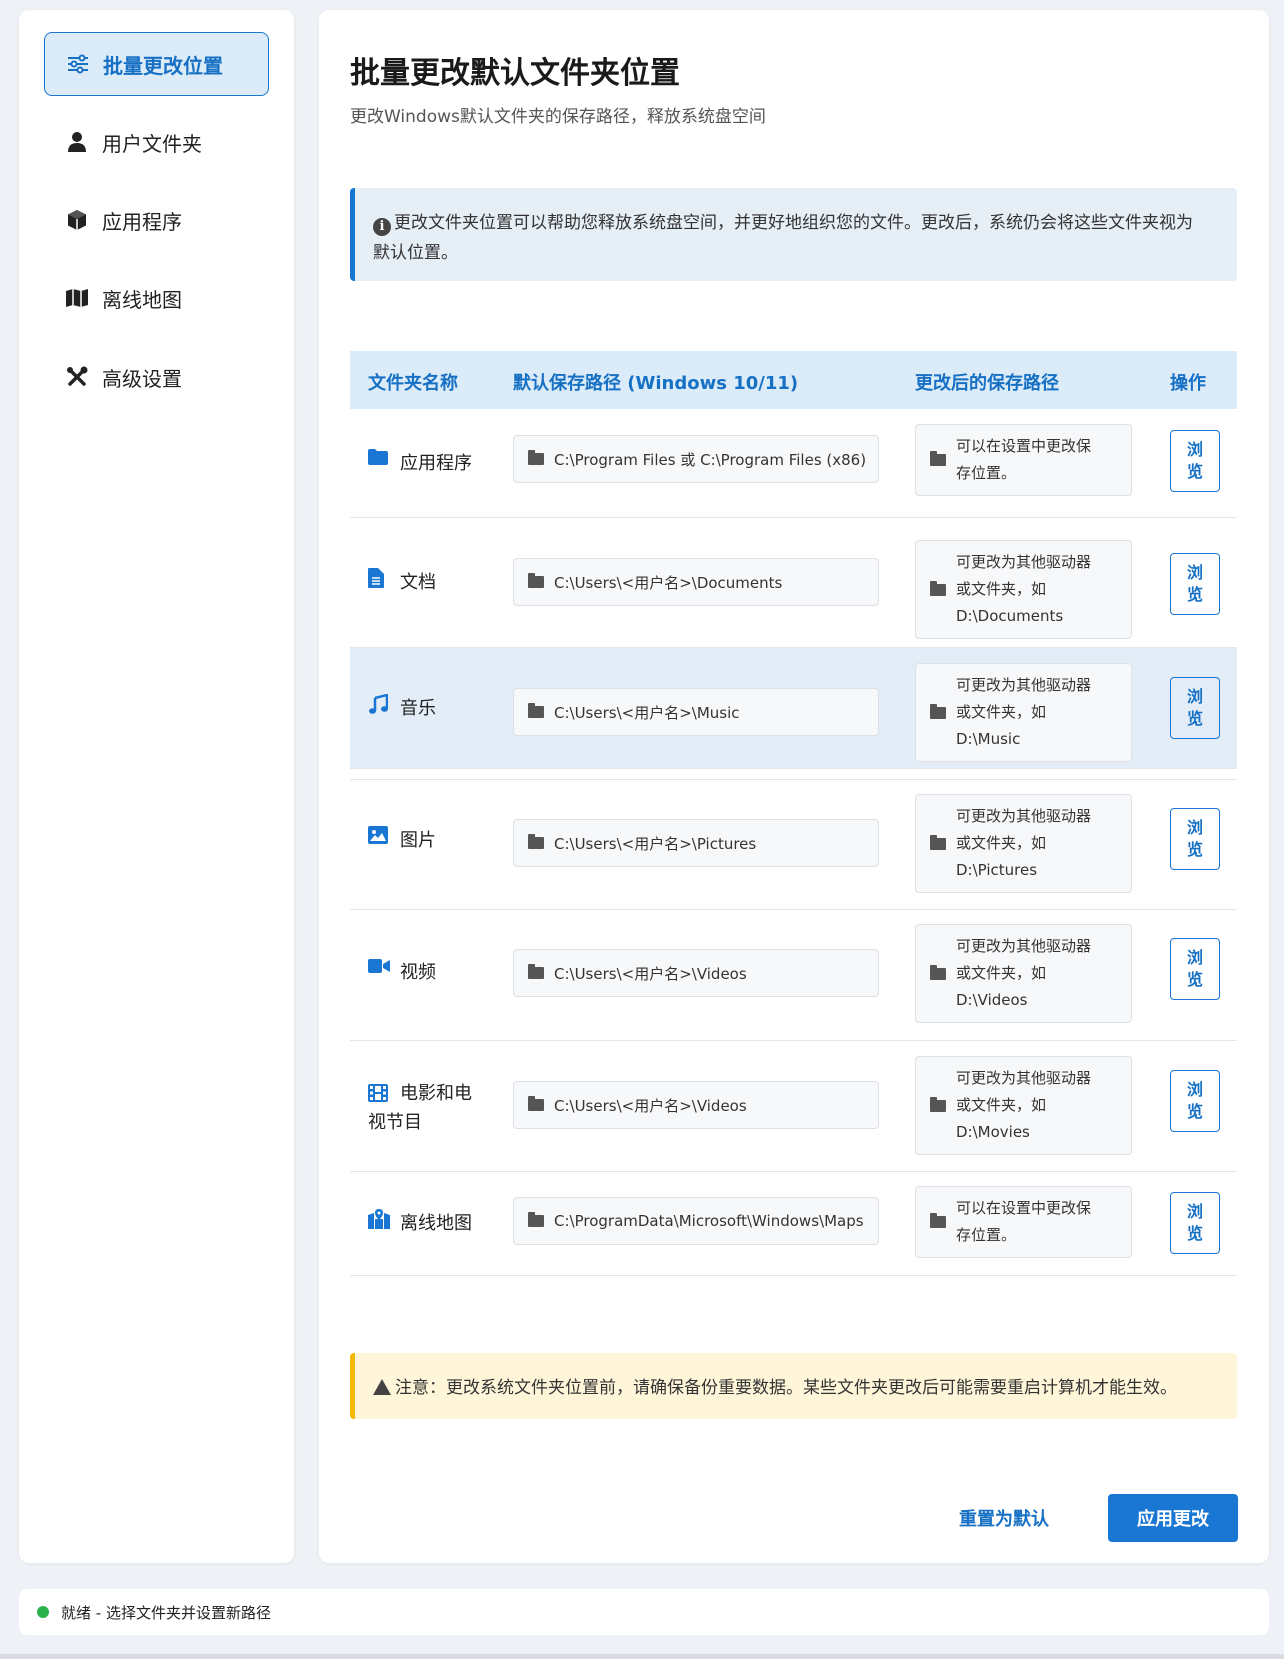 This screenshot has width=1284, height=1659. Describe the element at coordinates (78, 64) in the screenshot. I see `sliders-icon` at that location.